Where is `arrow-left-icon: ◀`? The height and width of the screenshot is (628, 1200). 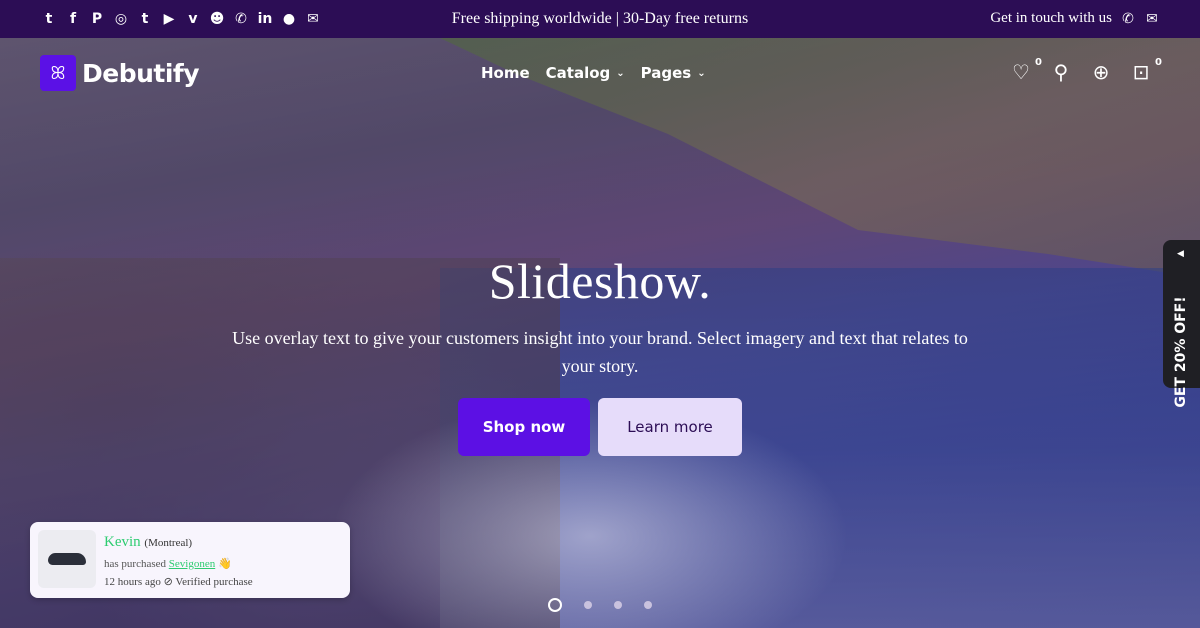
arrow-left-icon: ◀ is located at coordinates (1180, 253).